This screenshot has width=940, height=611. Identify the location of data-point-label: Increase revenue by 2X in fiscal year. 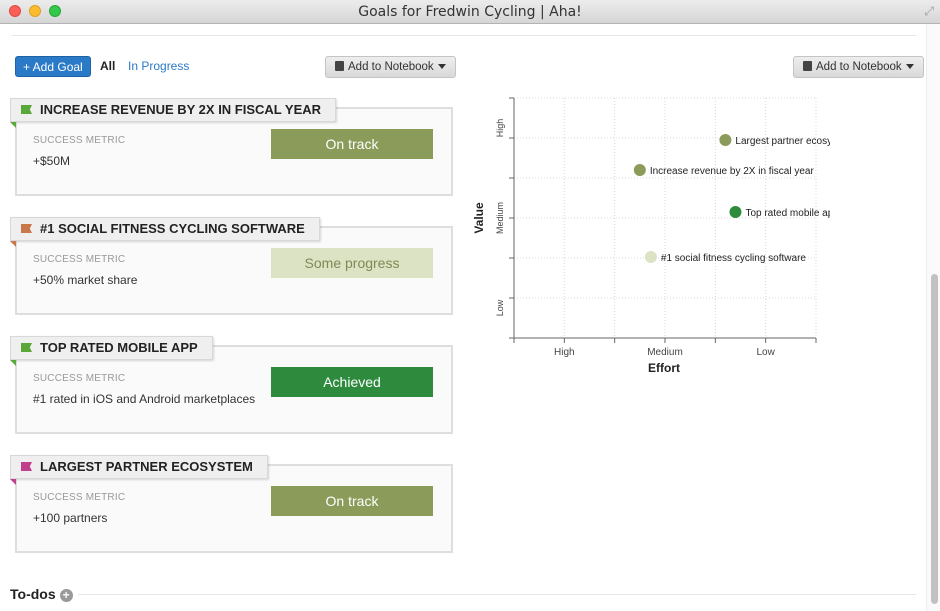
(732, 171).